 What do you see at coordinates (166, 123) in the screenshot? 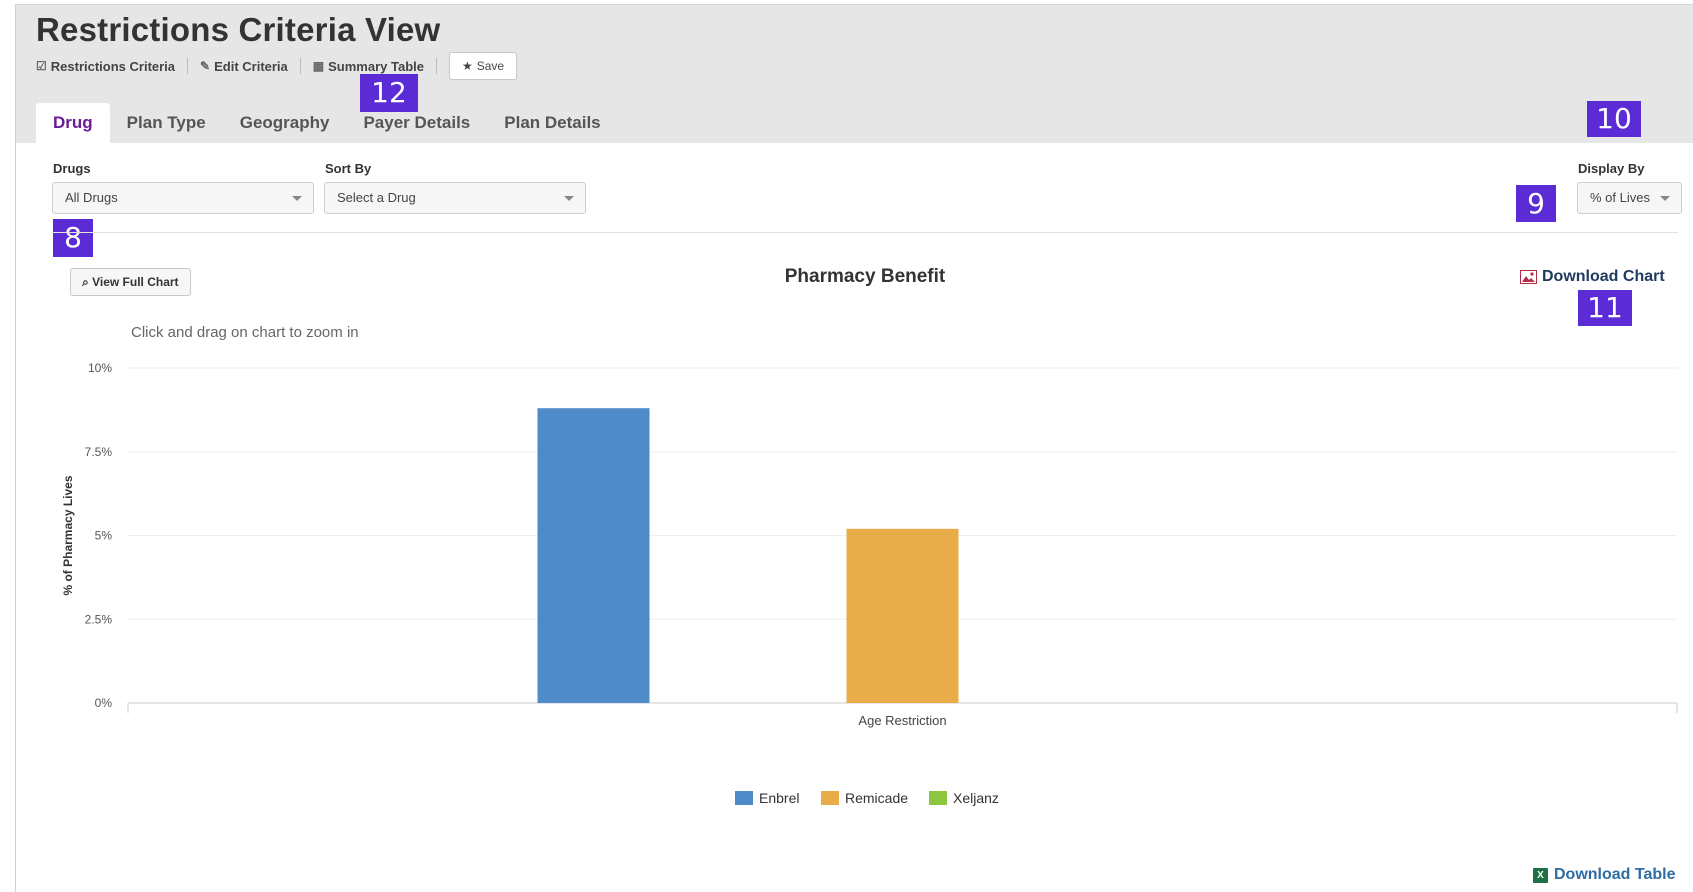
I see `tab-plan-type: Plan Type` at bounding box center [166, 123].